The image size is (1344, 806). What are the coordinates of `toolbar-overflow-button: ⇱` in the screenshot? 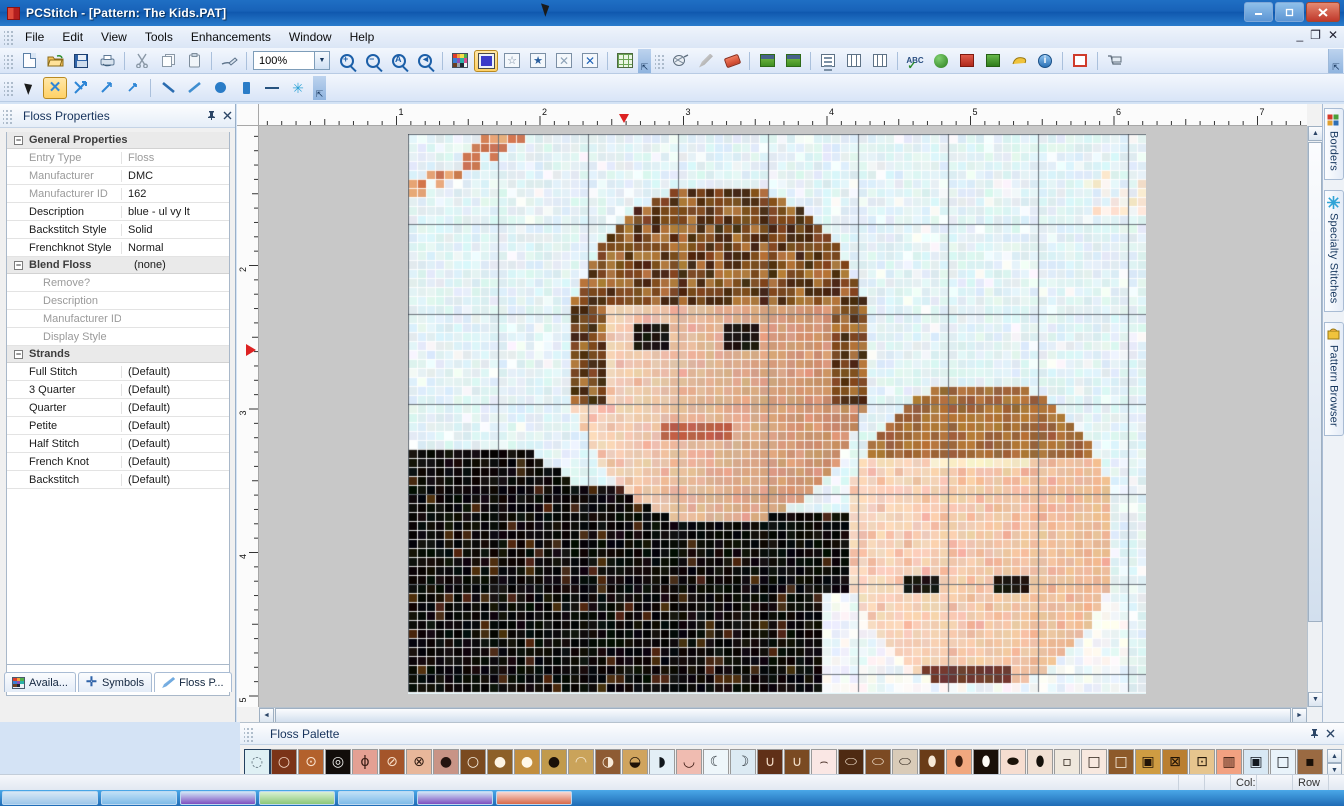 It's located at (644, 60).